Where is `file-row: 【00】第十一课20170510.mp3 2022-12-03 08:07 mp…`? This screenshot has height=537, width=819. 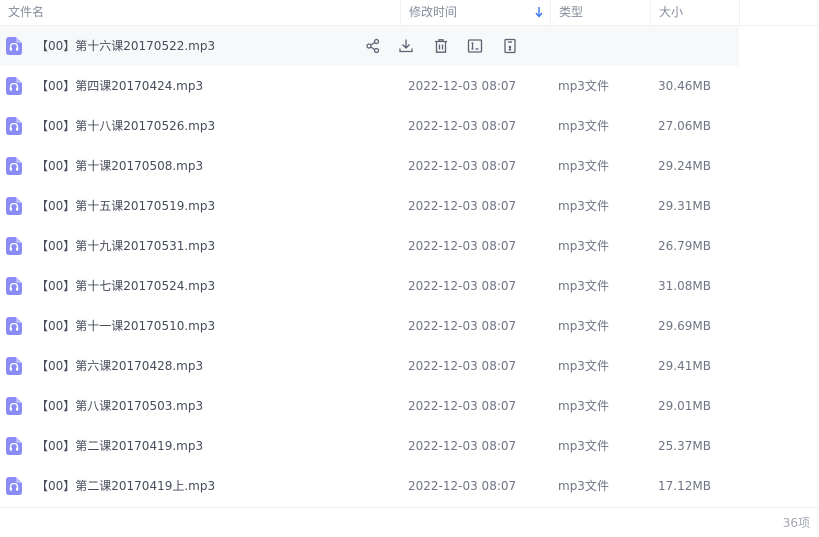
file-row: 【00】第十一课20170510.mp3 2022-12-03 08:07 mp… is located at coordinates (409, 326).